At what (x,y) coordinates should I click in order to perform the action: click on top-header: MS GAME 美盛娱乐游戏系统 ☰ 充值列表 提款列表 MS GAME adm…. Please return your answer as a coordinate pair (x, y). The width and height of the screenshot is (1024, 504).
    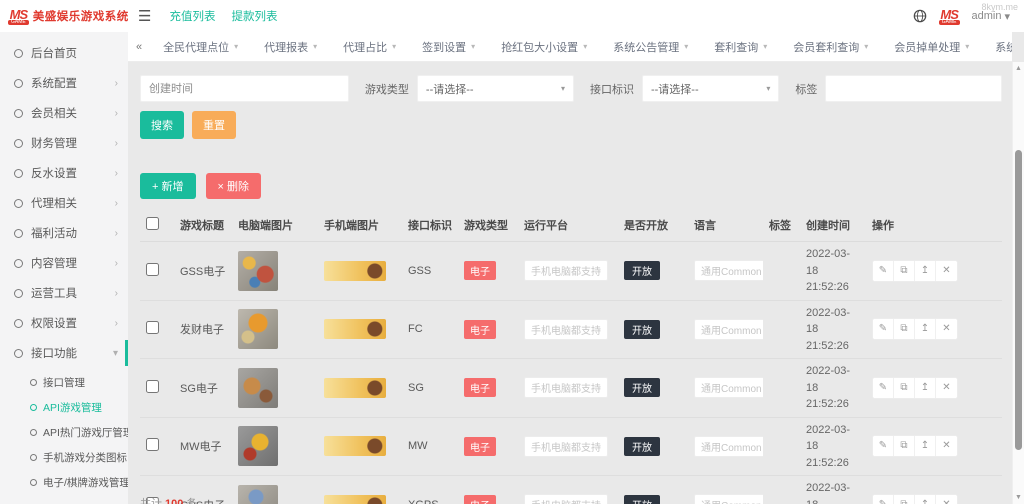
    Looking at the image, I should click on (512, 16).